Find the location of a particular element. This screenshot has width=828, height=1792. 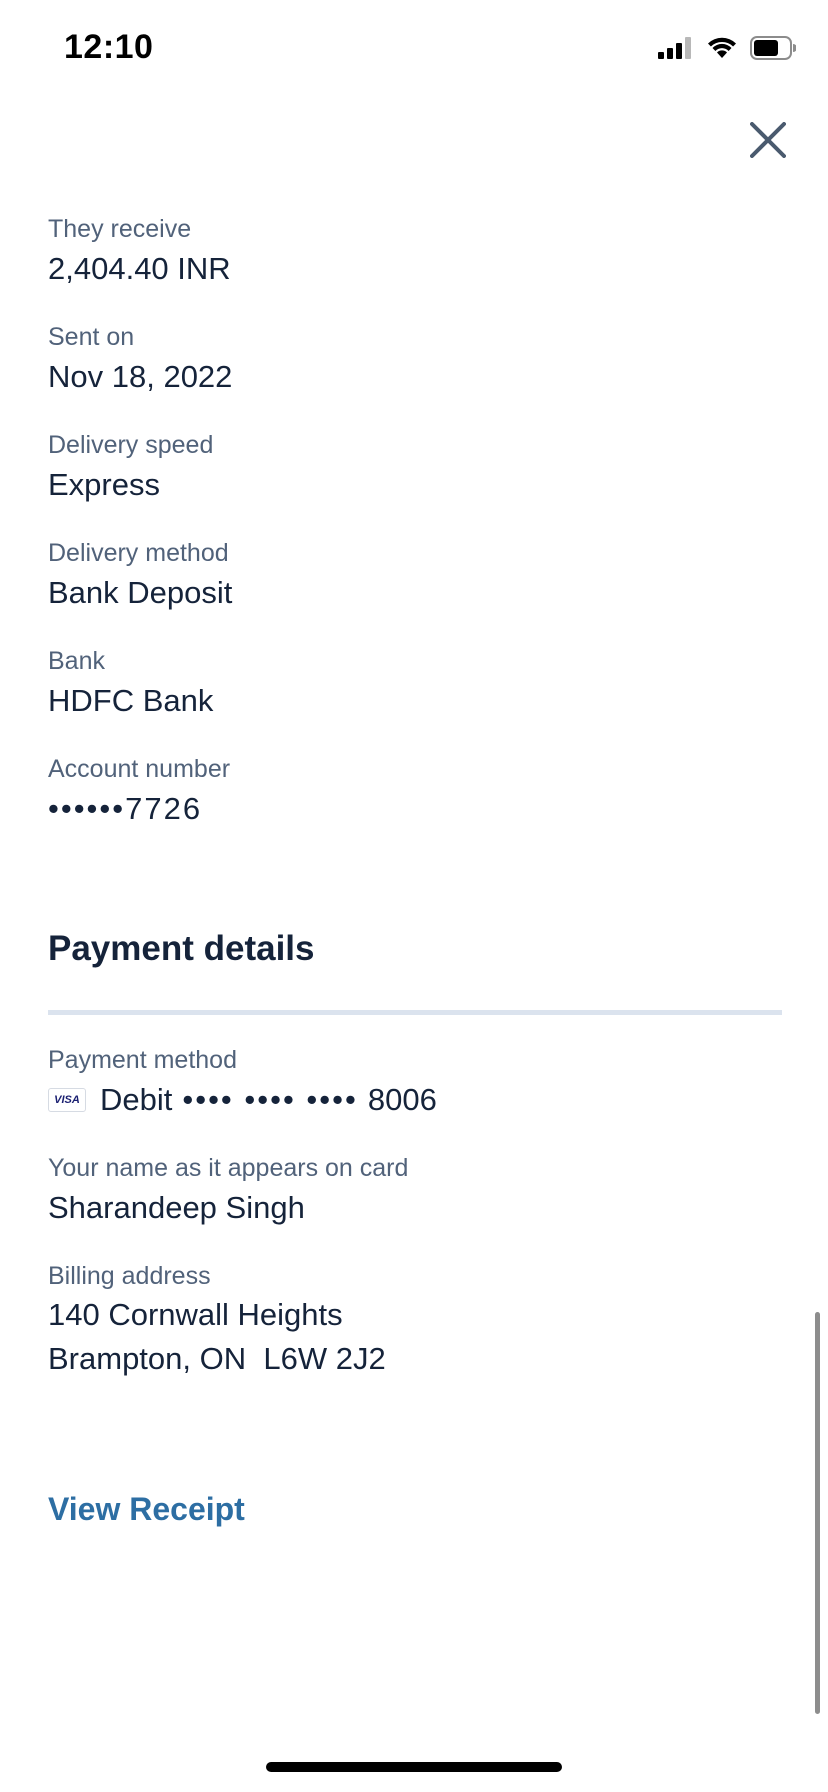

close-button is located at coordinates (768, 142).